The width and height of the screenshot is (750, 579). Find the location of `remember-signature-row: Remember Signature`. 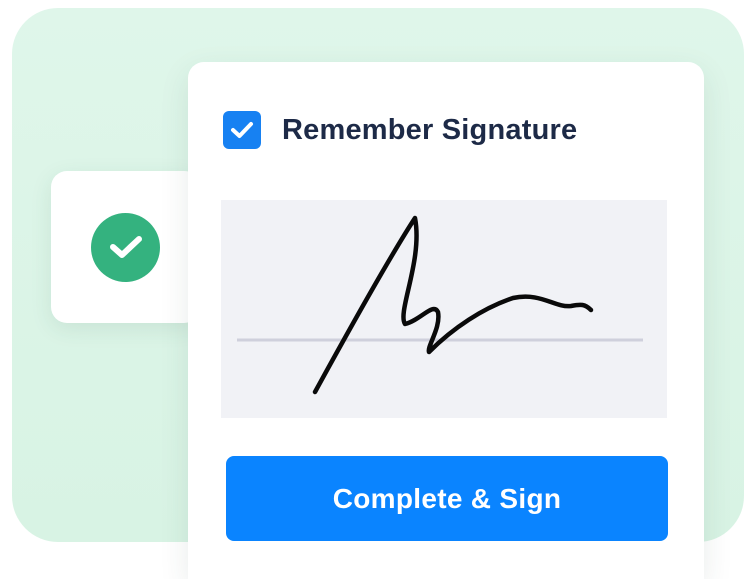

remember-signature-row: Remember Signature is located at coordinates (400, 130).